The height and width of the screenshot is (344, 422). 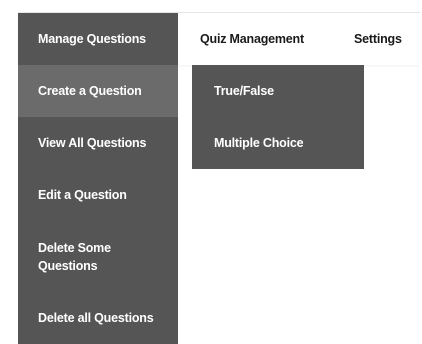 What do you see at coordinates (244, 91) in the screenshot?
I see `submenu-item-label: True/False` at bounding box center [244, 91].